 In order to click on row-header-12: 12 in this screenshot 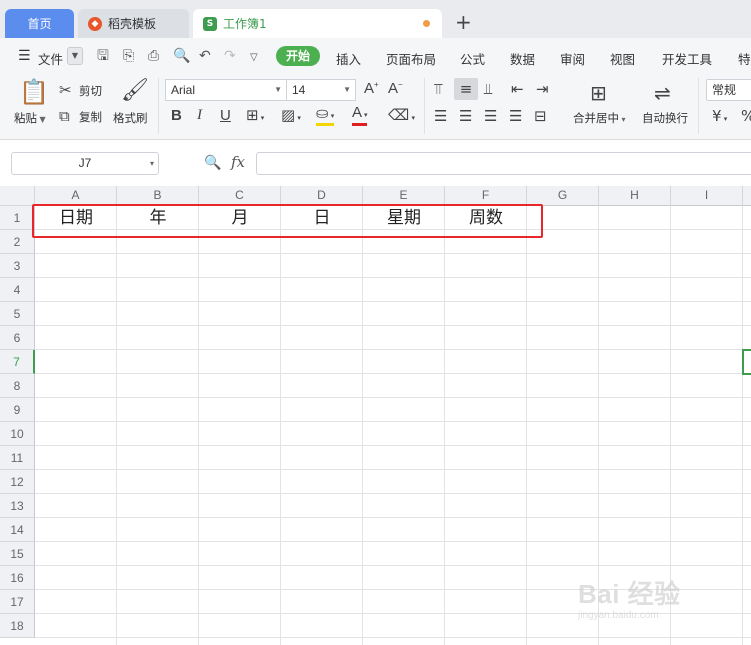, I will do `click(17, 482)`.